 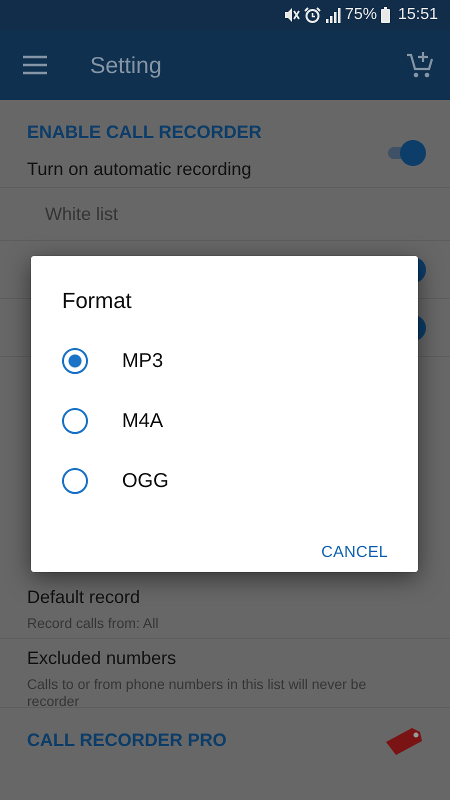 I want to click on signal-icon, so click(x=332, y=15).